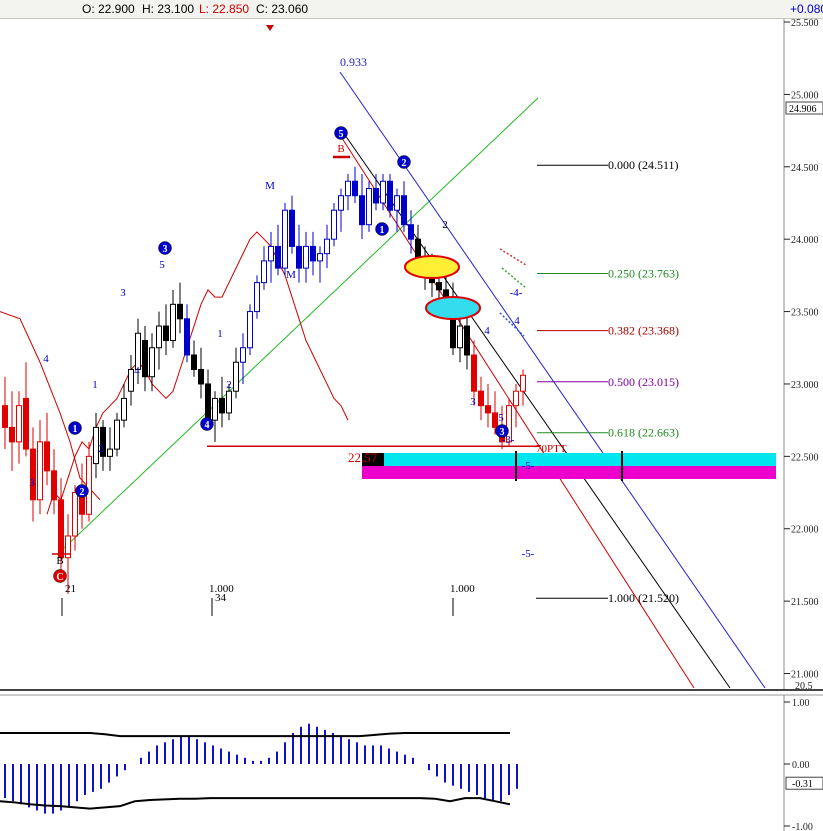 The image size is (823, 831). I want to click on wave-circle-label: 4, so click(207, 425).